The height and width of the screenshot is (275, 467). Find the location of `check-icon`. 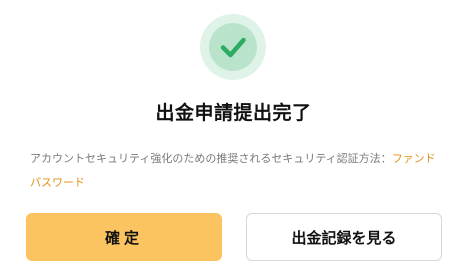

check-icon is located at coordinates (233, 47).